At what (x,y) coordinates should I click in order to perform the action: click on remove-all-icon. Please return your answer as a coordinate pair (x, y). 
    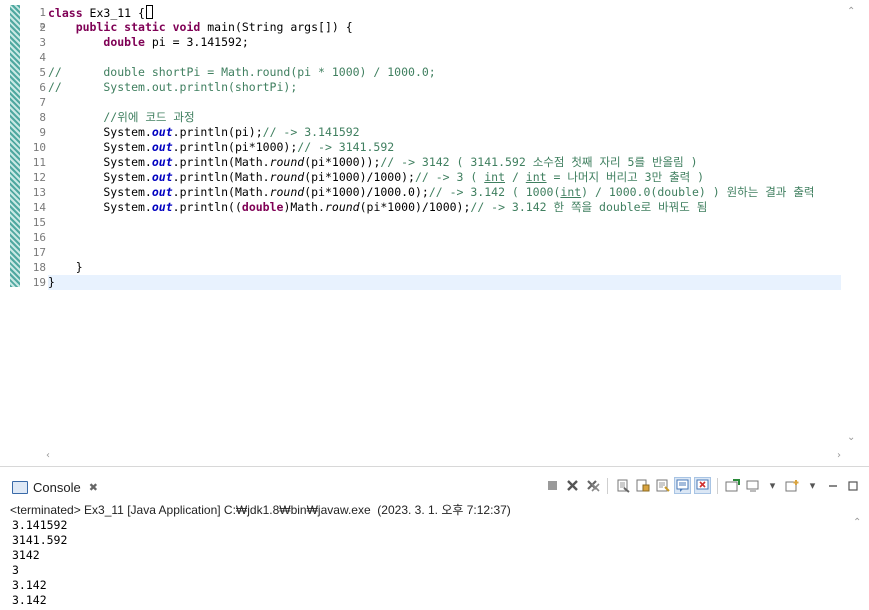
    Looking at the image, I should click on (592, 485).